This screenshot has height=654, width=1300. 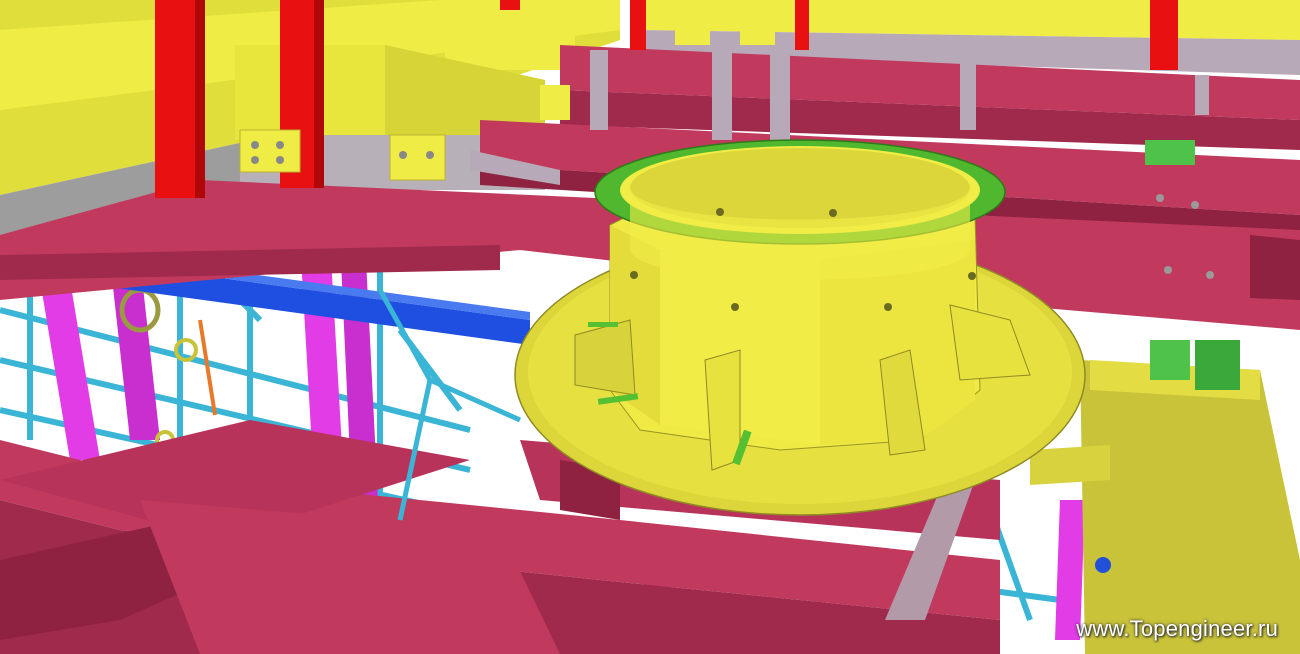 I want to click on watermark-text: www.Topengineer.ru, so click(x=1177, y=628).